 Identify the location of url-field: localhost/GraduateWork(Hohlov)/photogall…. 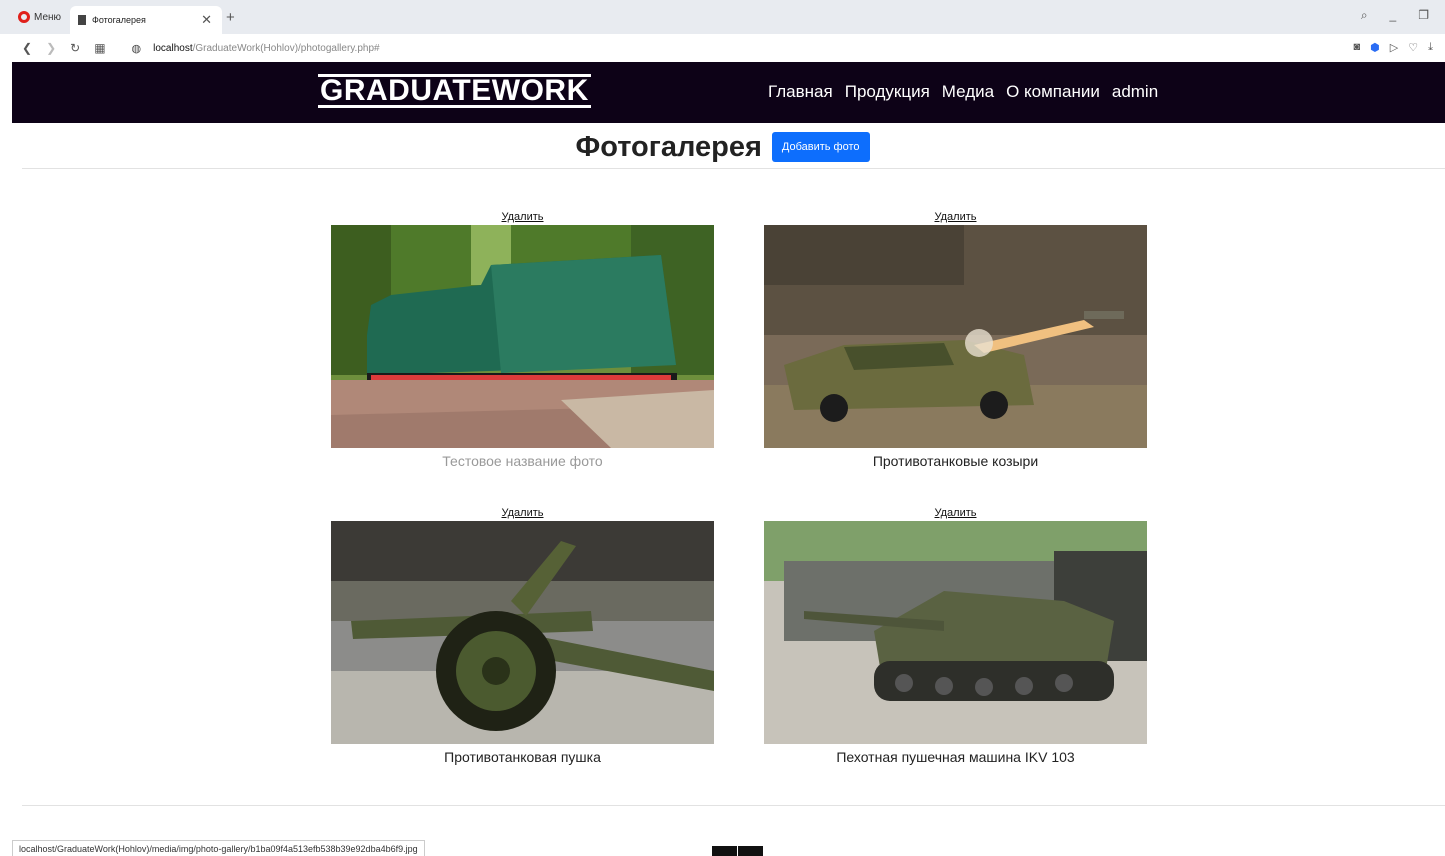
(266, 48).